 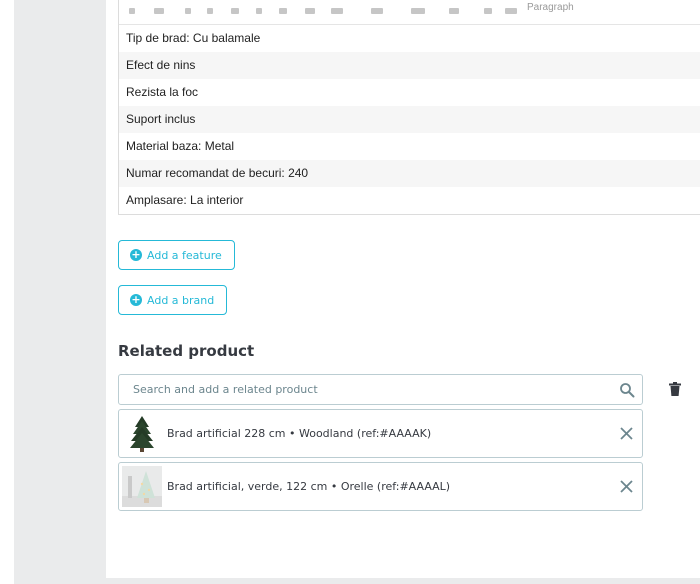 I want to click on feature-line: Suport inclus, so click(x=409, y=119).